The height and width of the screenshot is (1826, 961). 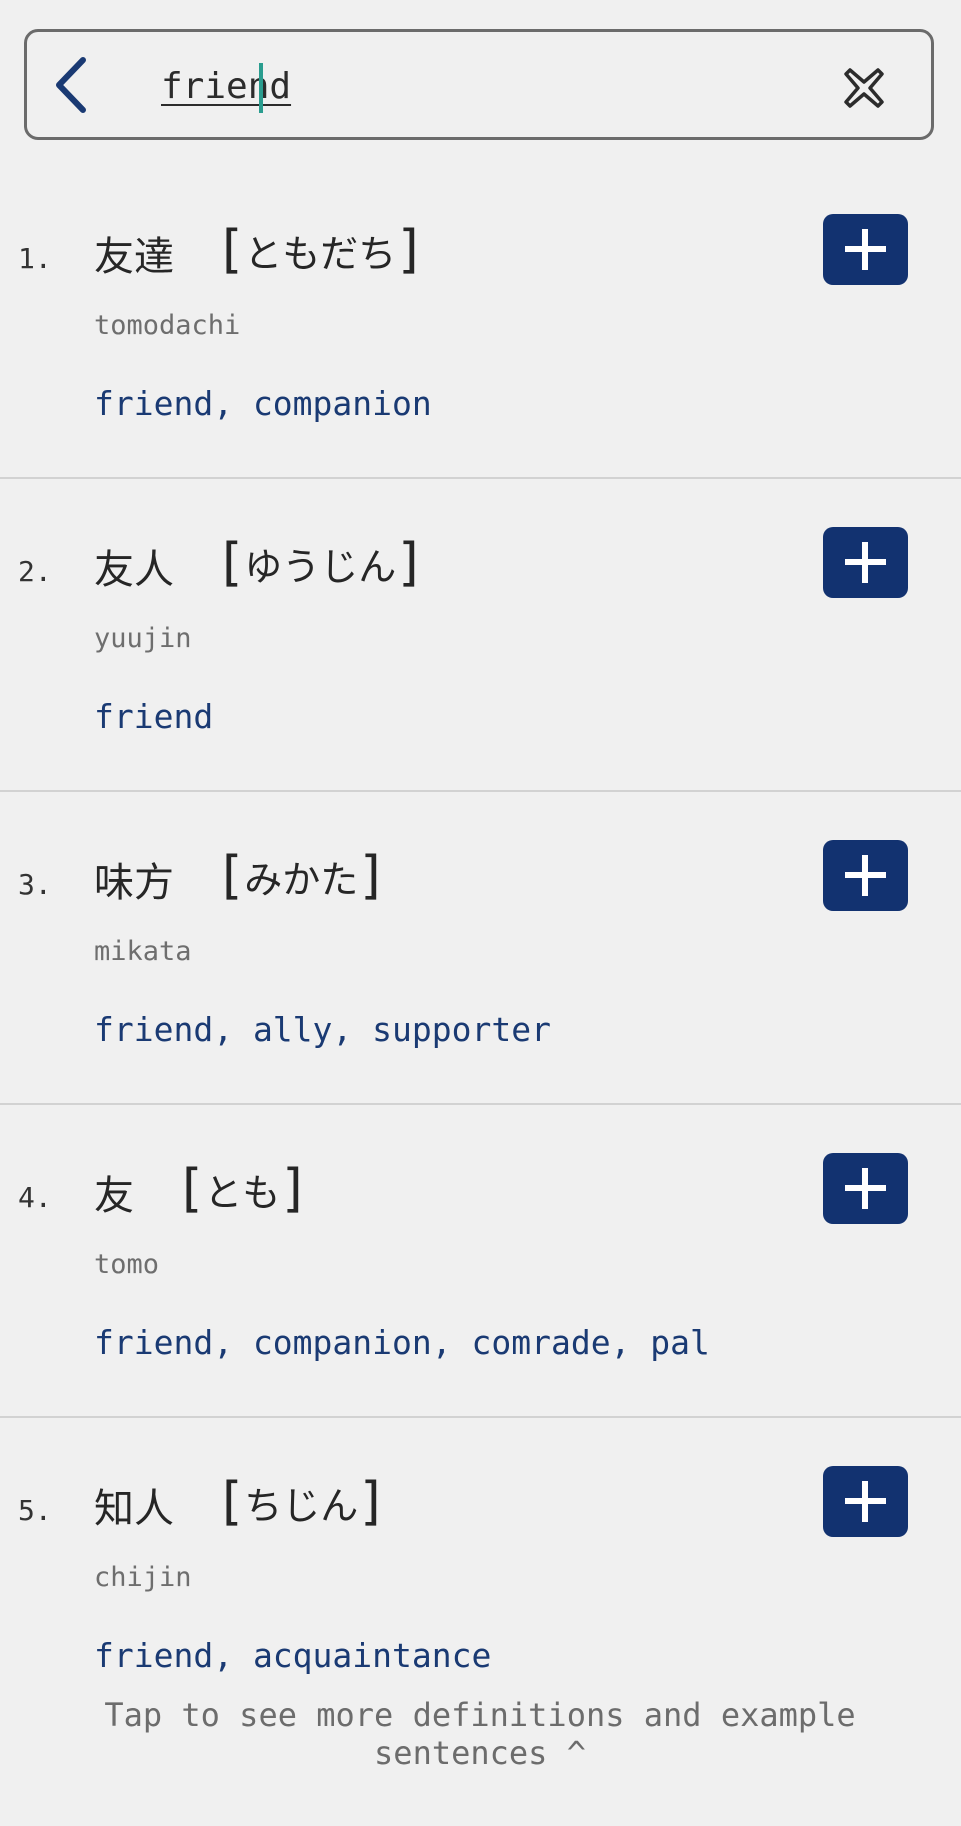 What do you see at coordinates (134, 570) in the screenshot?
I see `entry-word: 友人` at bounding box center [134, 570].